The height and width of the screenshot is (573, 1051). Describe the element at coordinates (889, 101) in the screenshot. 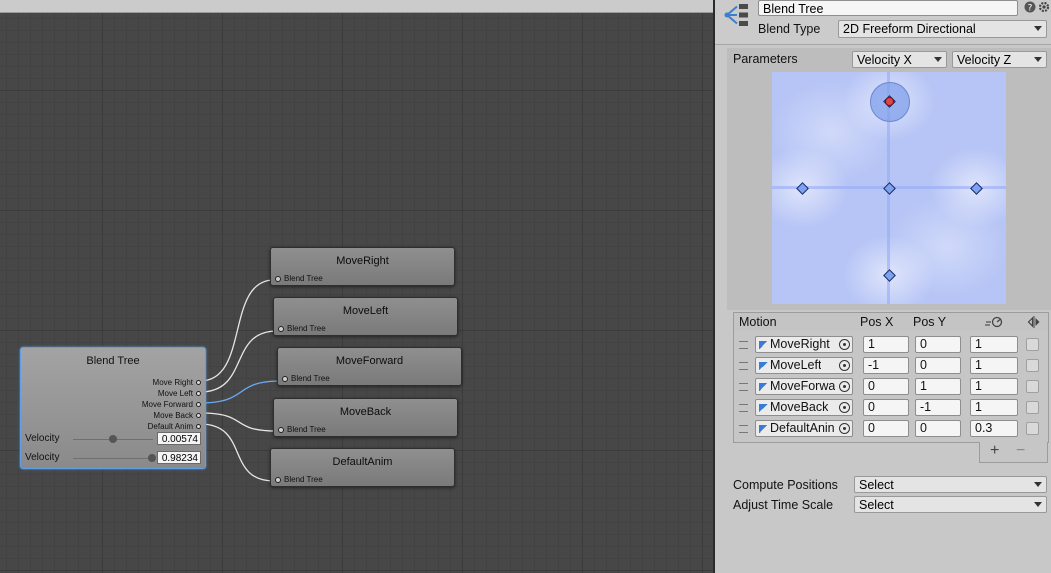

I see `current-blend-point` at that location.